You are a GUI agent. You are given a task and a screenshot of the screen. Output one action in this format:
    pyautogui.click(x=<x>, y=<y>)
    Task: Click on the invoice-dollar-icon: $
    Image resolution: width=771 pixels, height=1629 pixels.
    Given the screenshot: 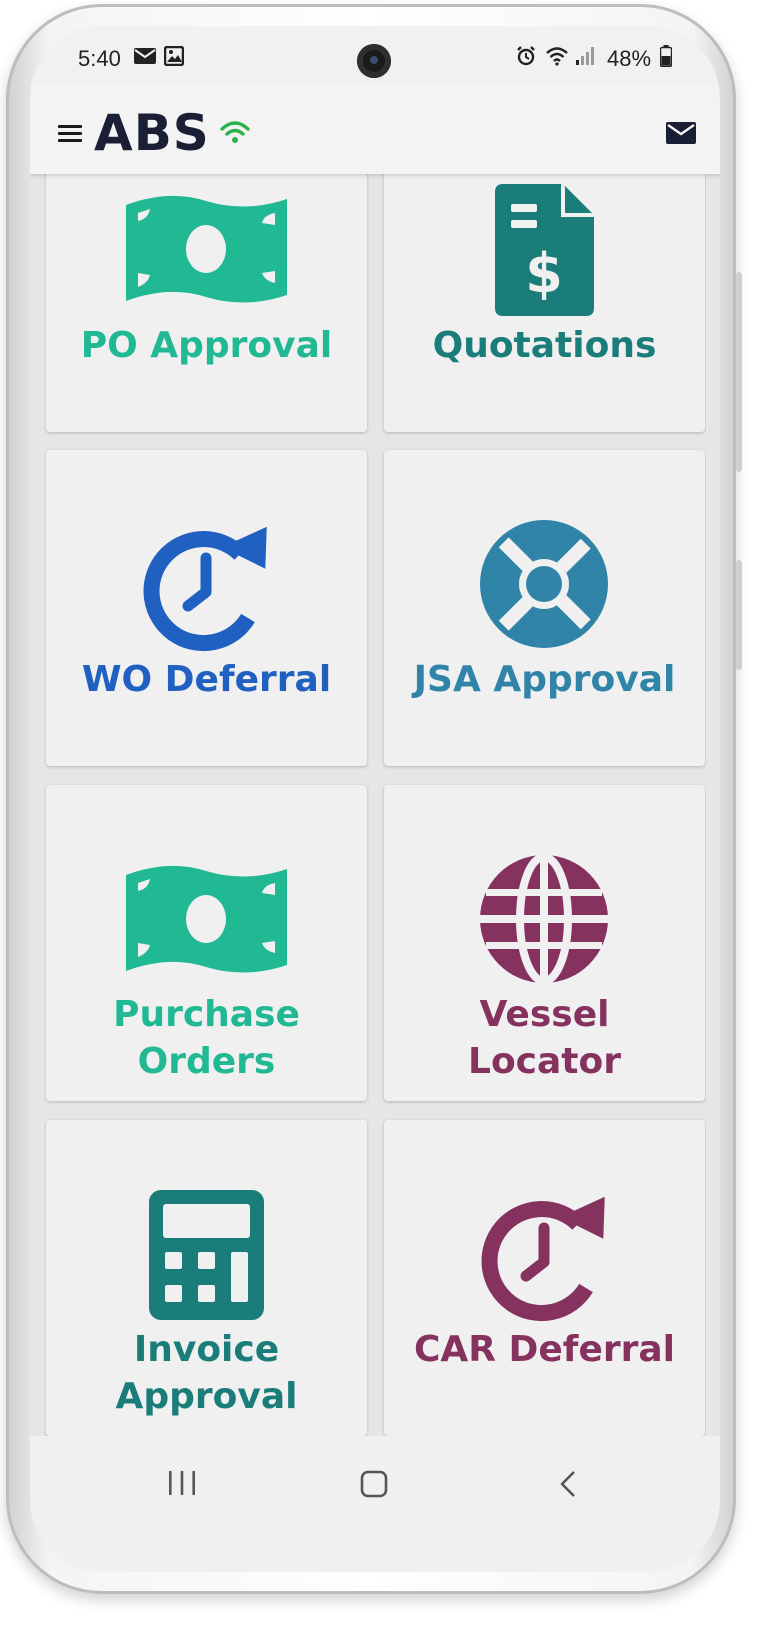 What is the action you would take?
    pyautogui.click(x=544, y=250)
    